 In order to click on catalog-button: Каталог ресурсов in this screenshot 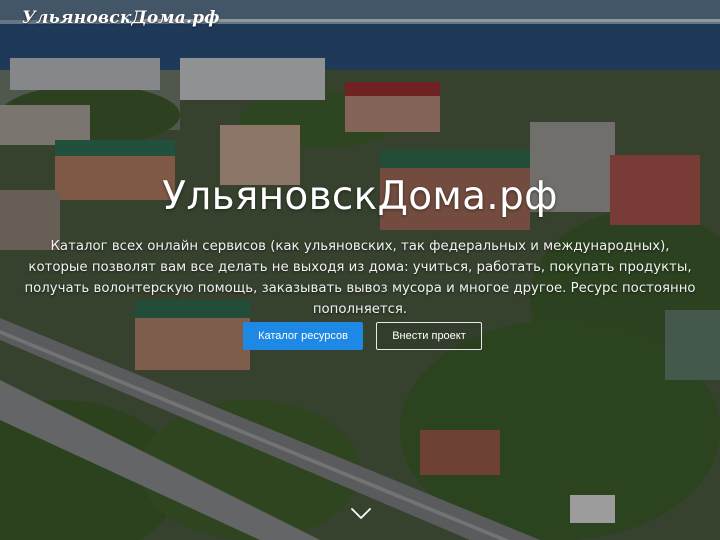, I will do `click(303, 336)`.